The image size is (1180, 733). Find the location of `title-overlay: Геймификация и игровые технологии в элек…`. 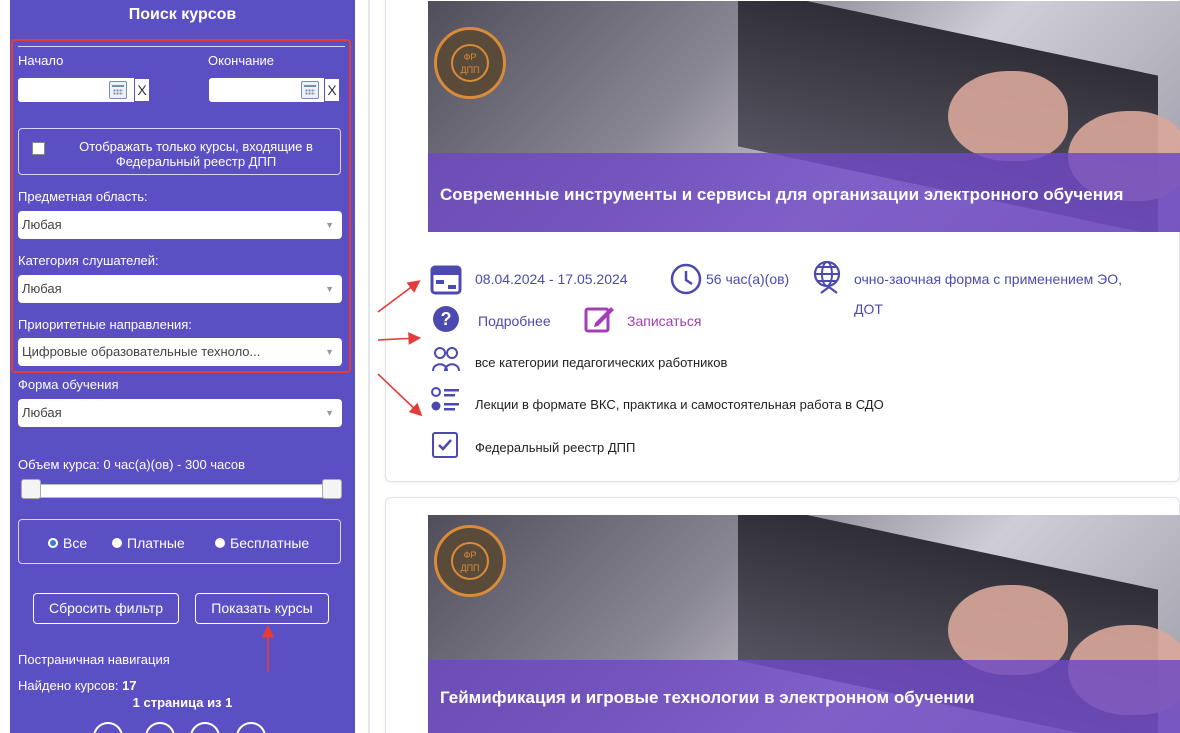

title-overlay: Геймификация и игровые технологии в элек… is located at coordinates (804, 696).